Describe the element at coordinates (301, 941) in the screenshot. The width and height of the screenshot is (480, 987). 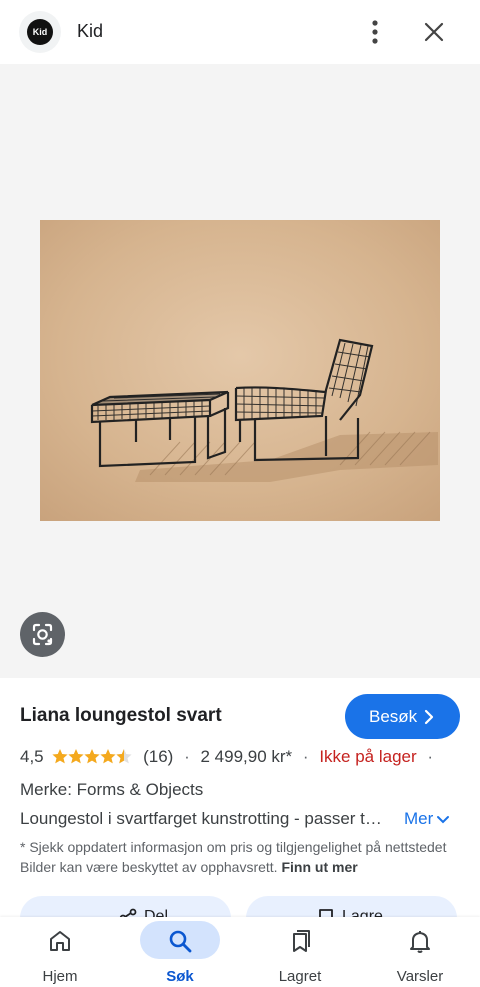
I see `bookmarks-icon` at that location.